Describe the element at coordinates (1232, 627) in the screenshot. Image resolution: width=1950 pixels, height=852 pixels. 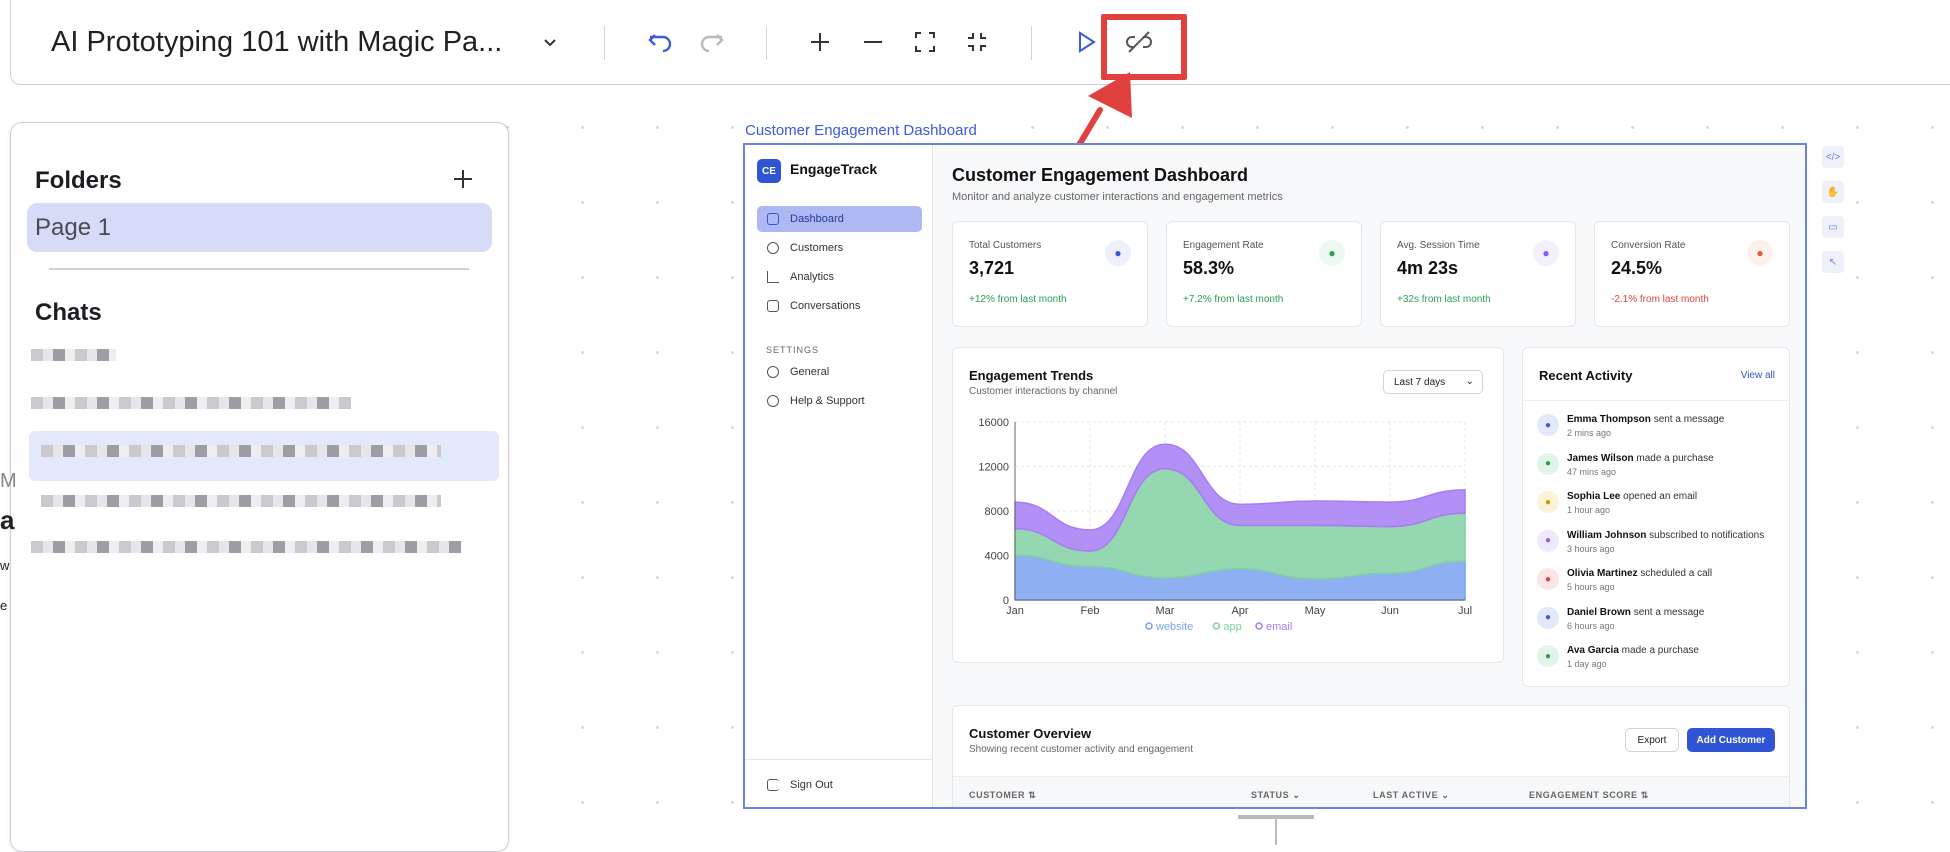
I see `legend-label: app` at that location.